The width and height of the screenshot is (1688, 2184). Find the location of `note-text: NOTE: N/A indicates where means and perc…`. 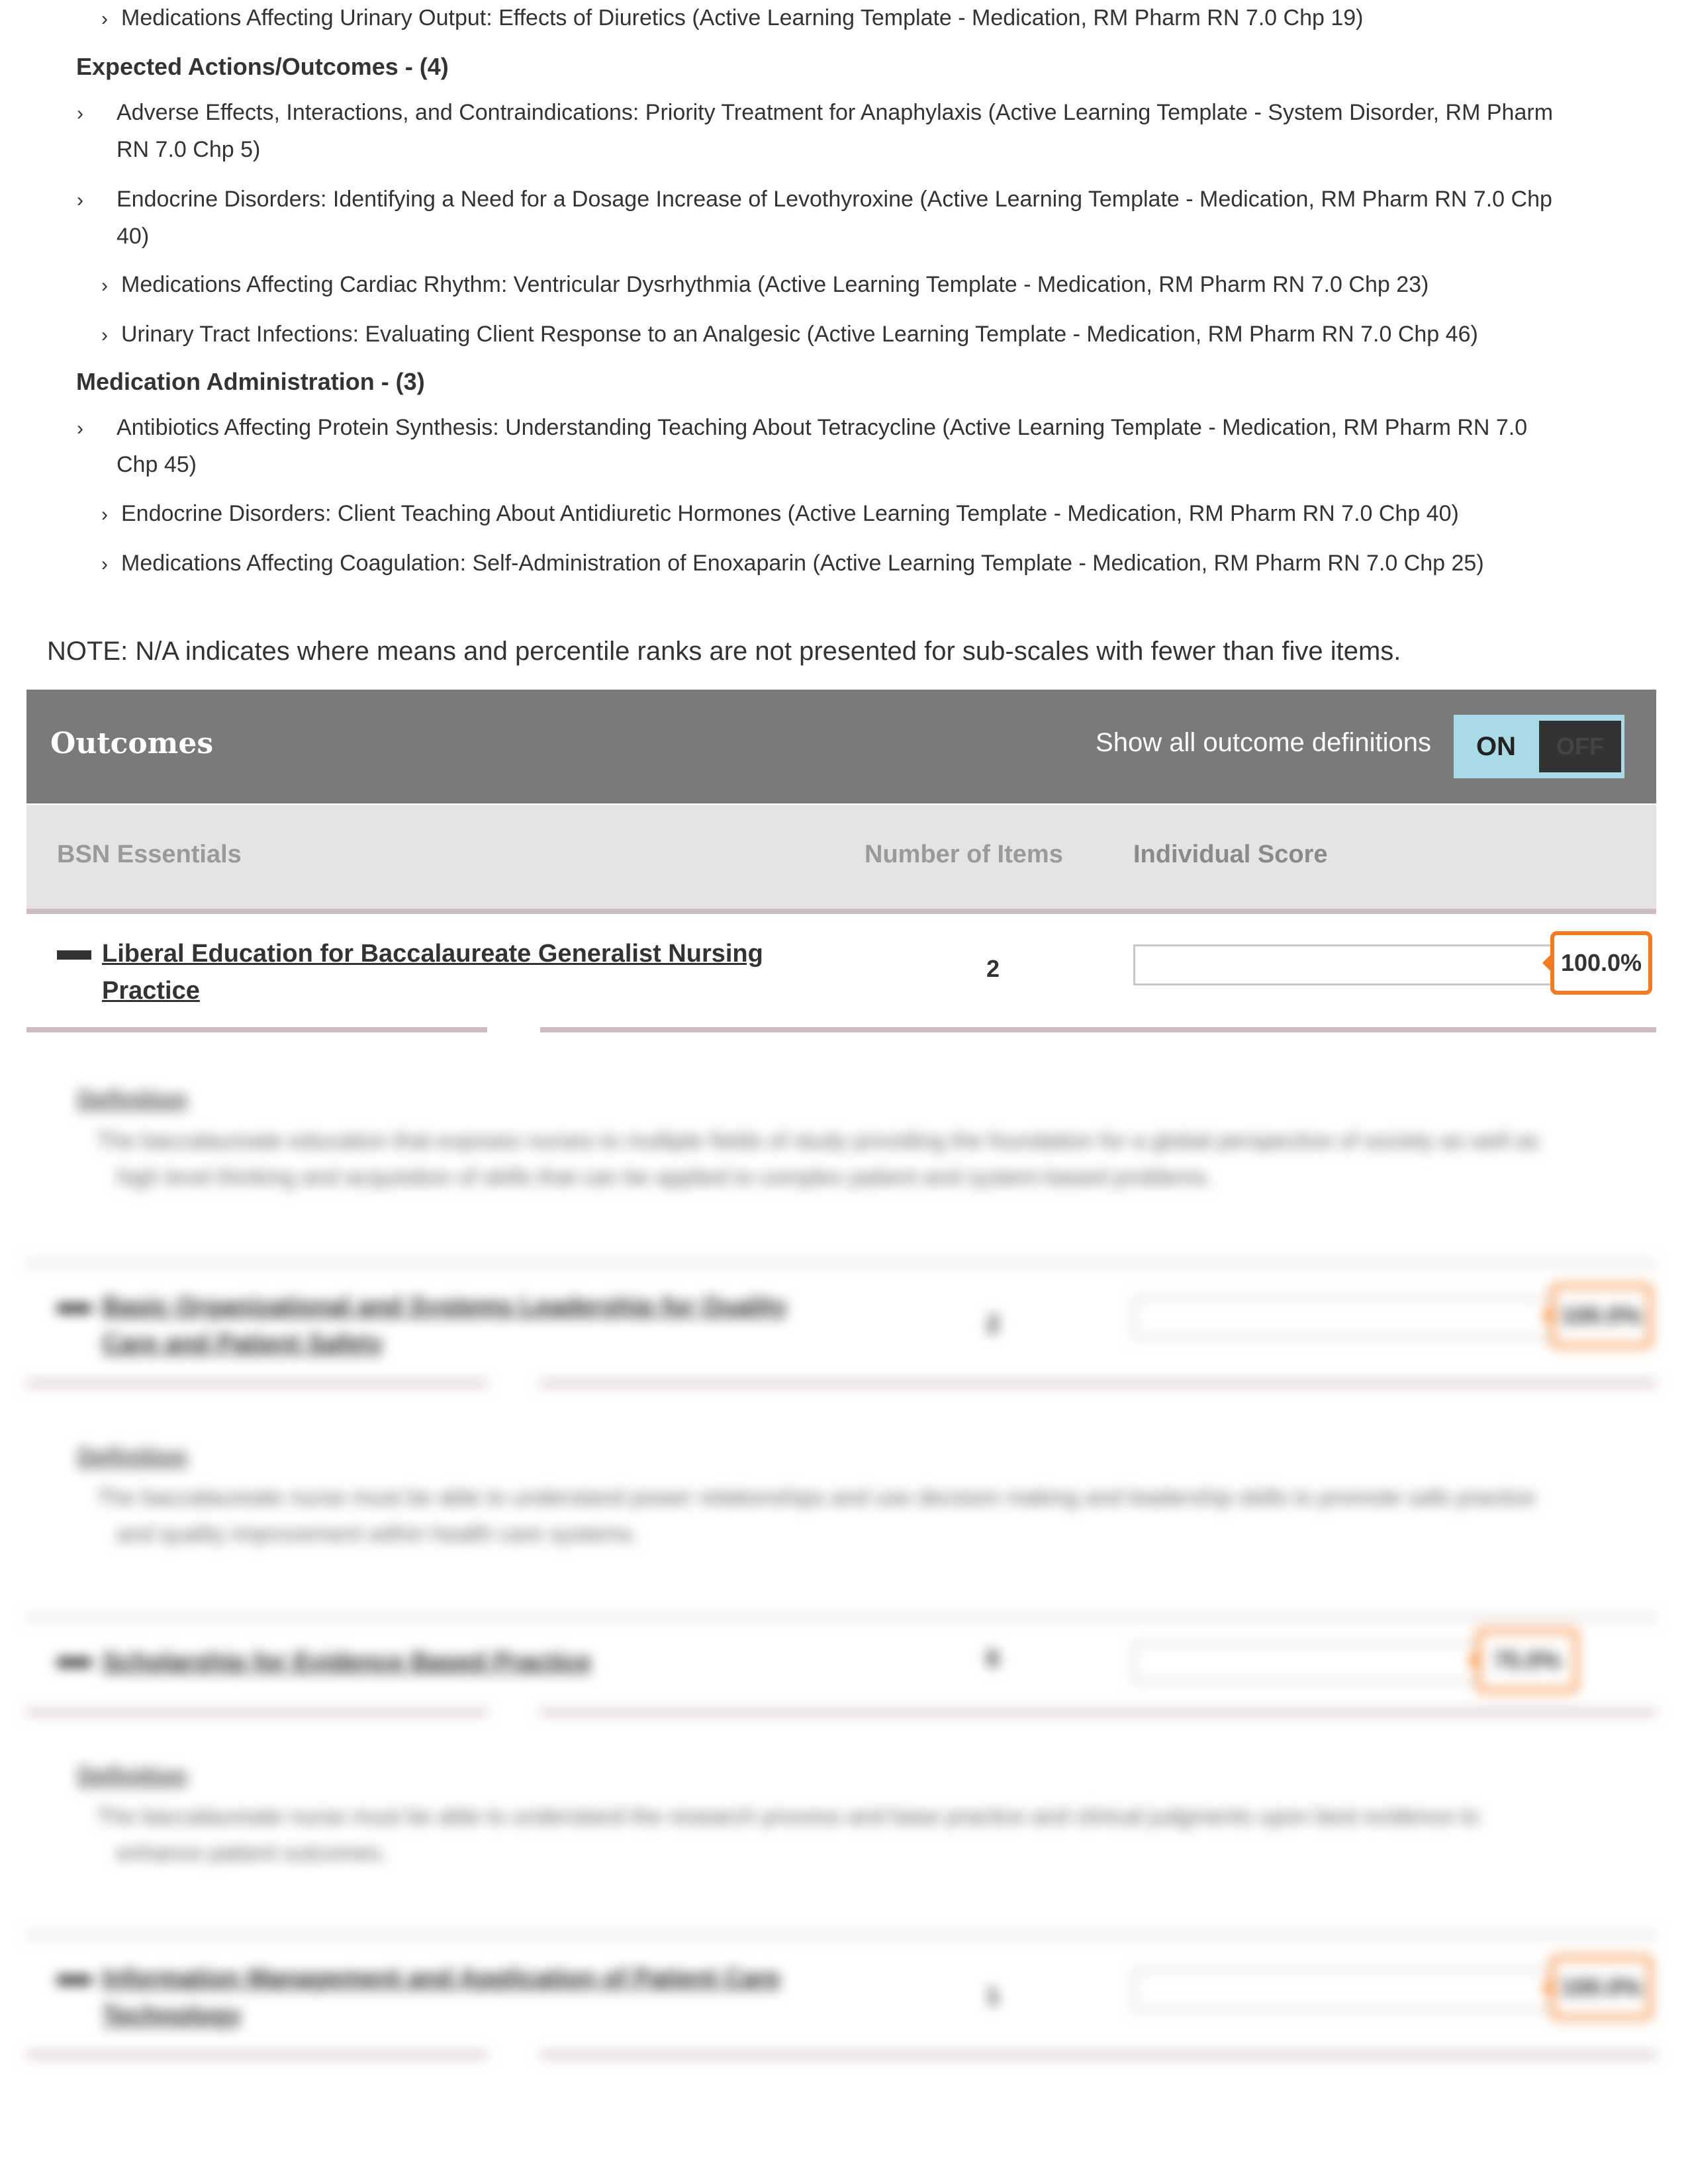

note-text: NOTE: N/A indicates where means and perc… is located at coordinates (724, 651).